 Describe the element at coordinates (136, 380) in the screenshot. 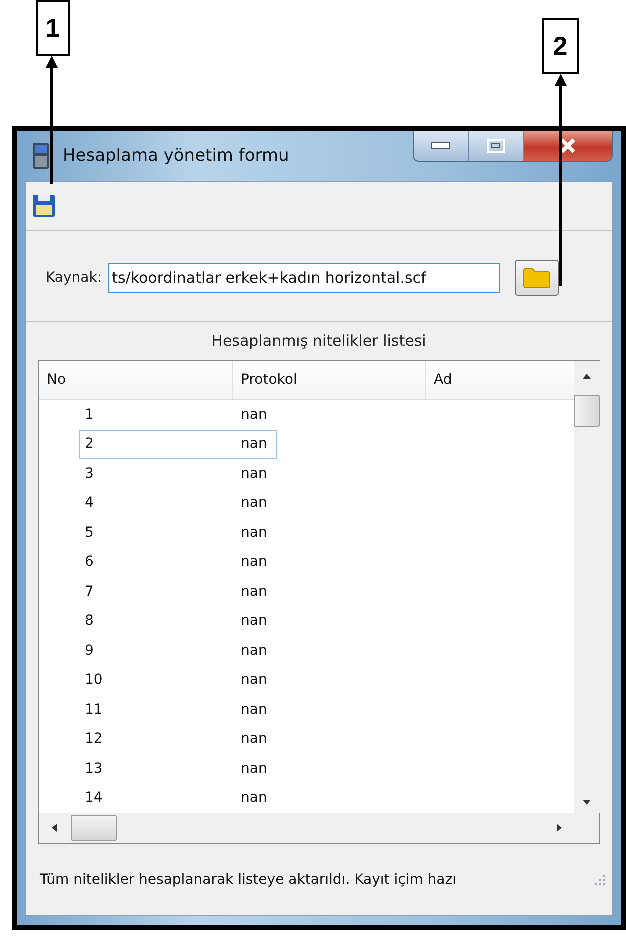

I see `column-header: No` at that location.